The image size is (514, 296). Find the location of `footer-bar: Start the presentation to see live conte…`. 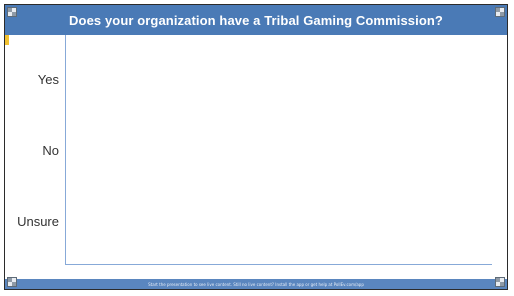

footer-bar: Start the presentation to see live conte… is located at coordinates (256, 284).